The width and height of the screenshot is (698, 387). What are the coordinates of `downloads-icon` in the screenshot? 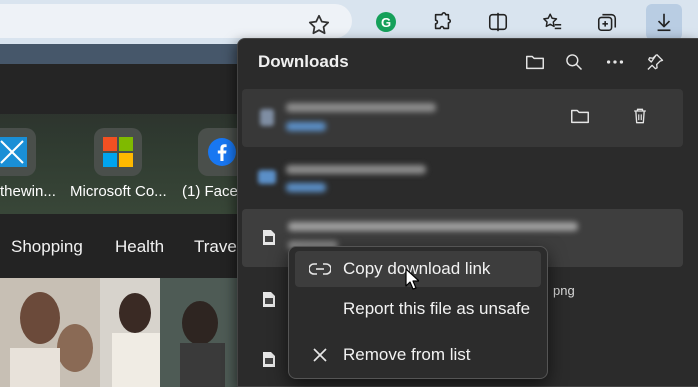 It's located at (664, 22).